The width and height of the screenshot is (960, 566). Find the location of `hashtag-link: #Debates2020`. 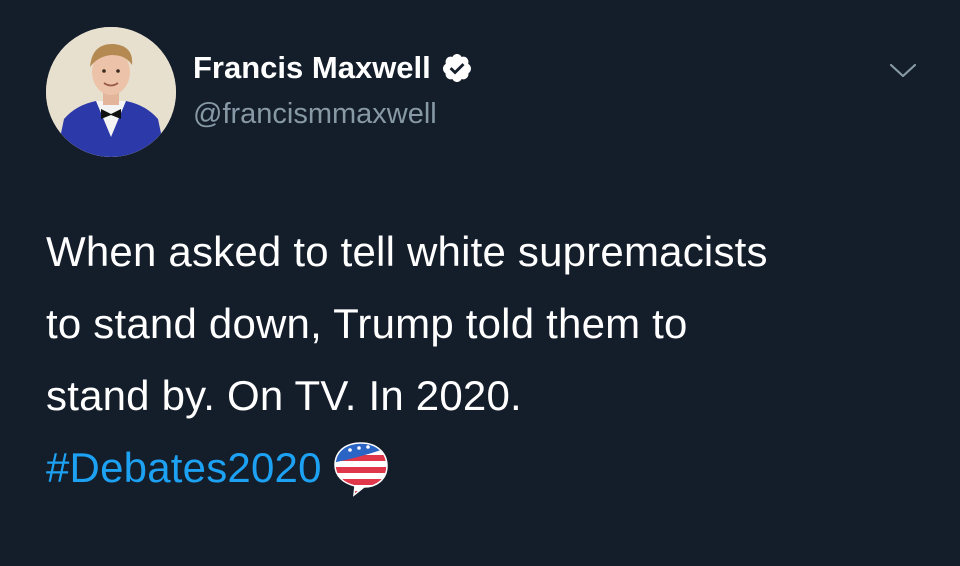

hashtag-link: #Debates2020 is located at coordinates (184, 468).